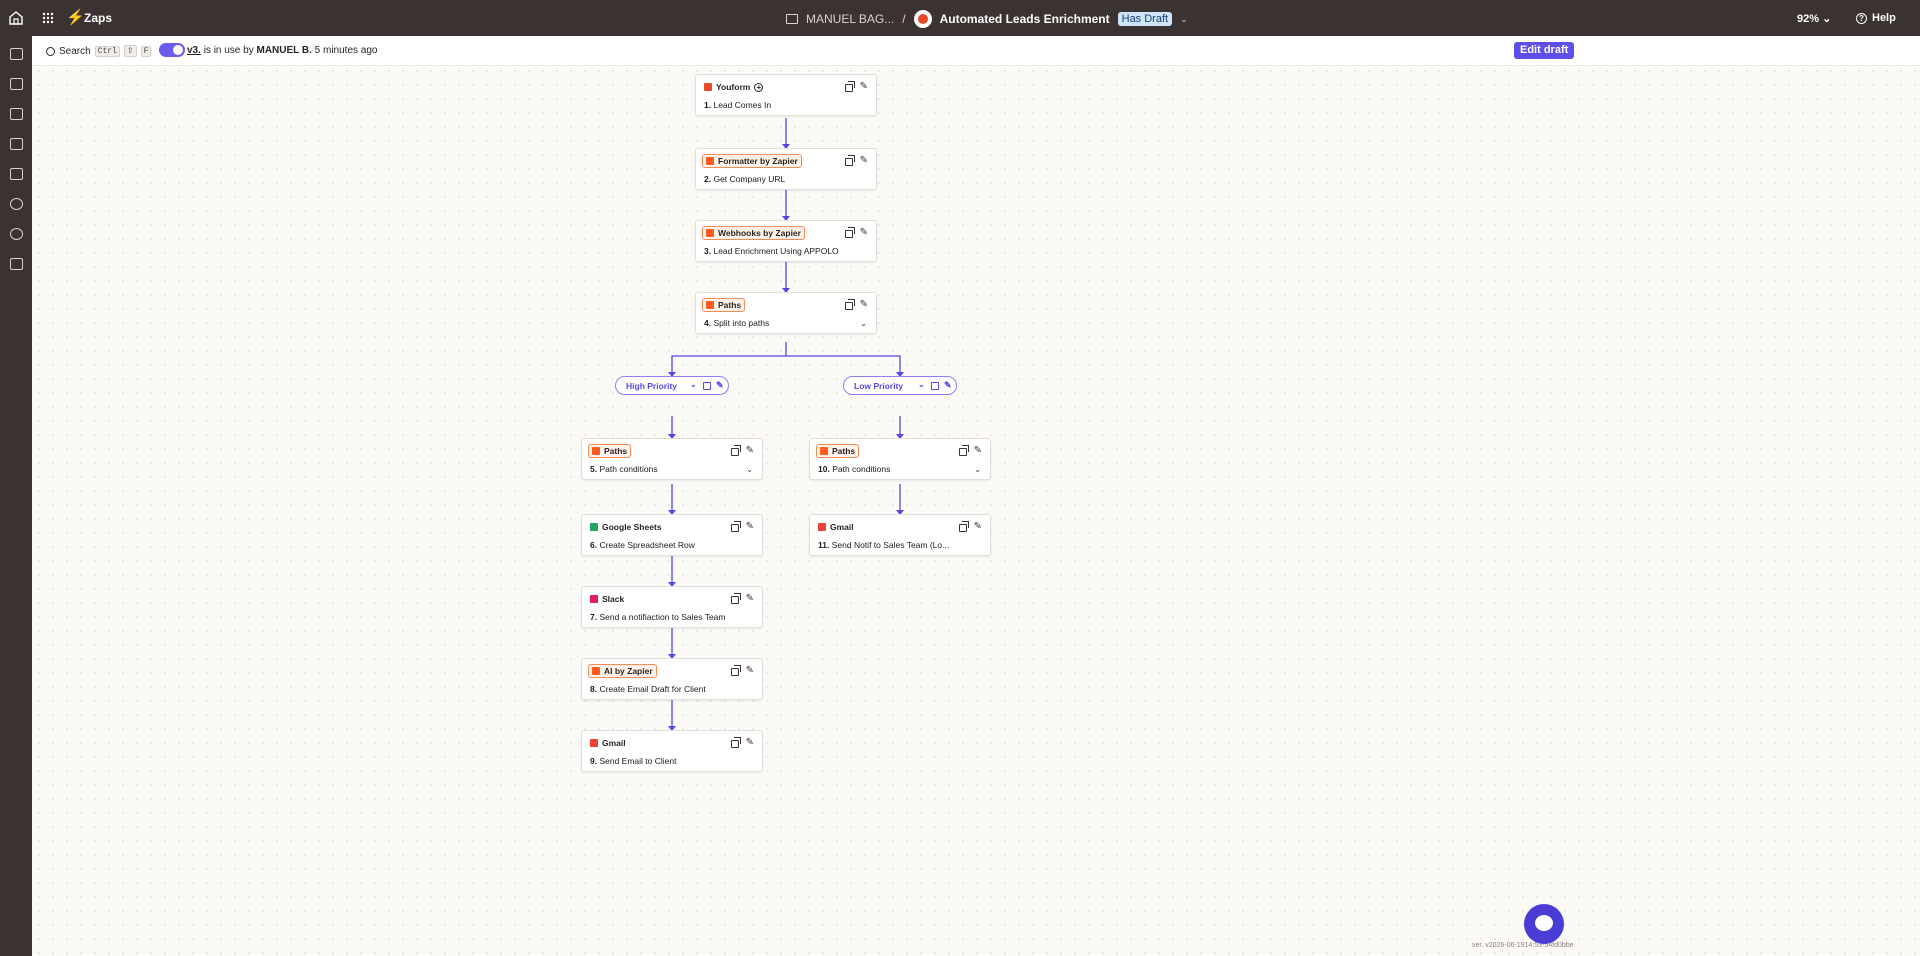 The width and height of the screenshot is (1920, 956). Describe the element at coordinates (16, 234) in the screenshot. I see `settings-icon` at that location.